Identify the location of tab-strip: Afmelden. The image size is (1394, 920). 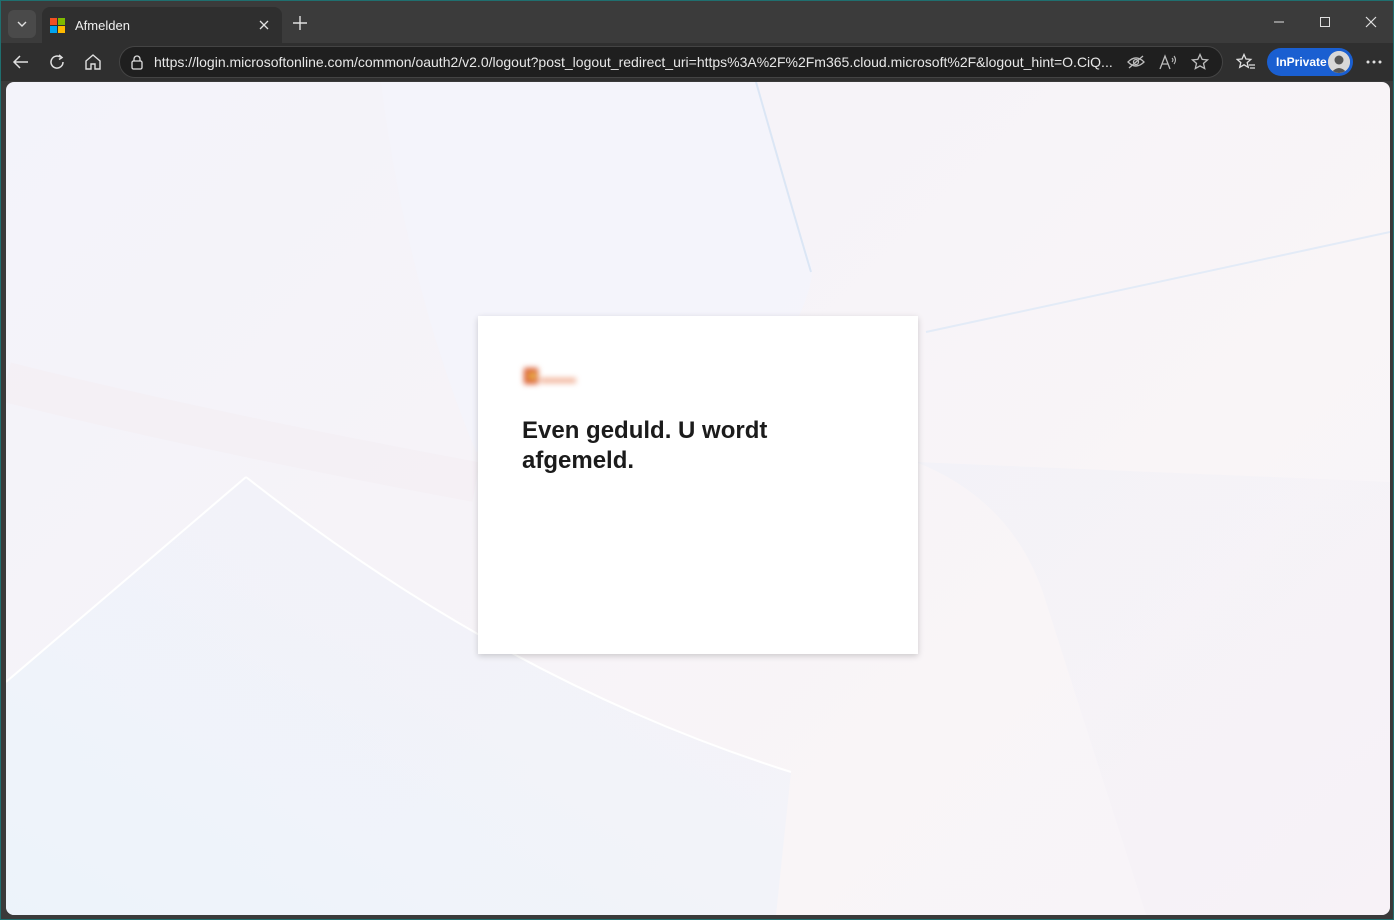
(697, 22).